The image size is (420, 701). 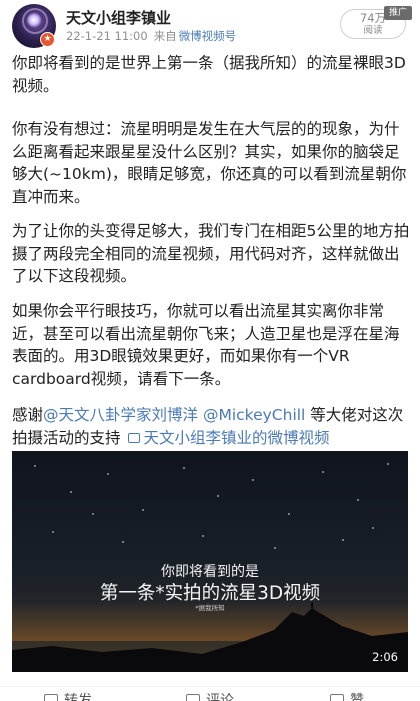 I want to click on mountain-silhouette, so click(x=210, y=637).